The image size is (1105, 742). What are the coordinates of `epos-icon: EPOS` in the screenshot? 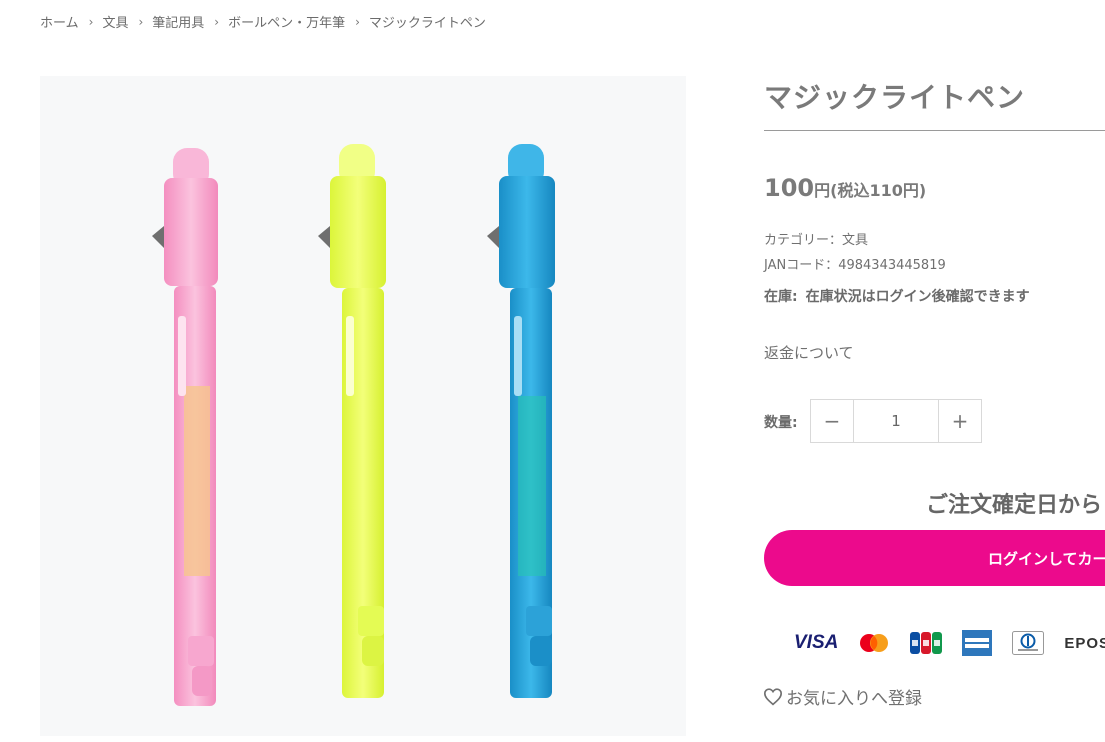 It's located at (1084, 643).